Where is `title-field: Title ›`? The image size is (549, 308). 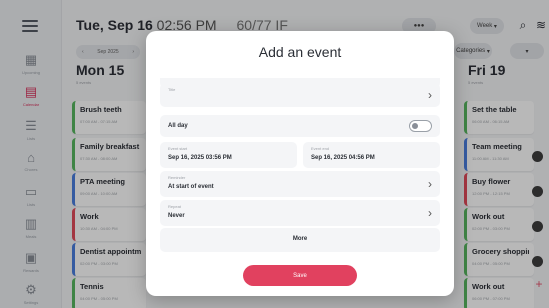
title-field: Title › is located at coordinates (300, 95).